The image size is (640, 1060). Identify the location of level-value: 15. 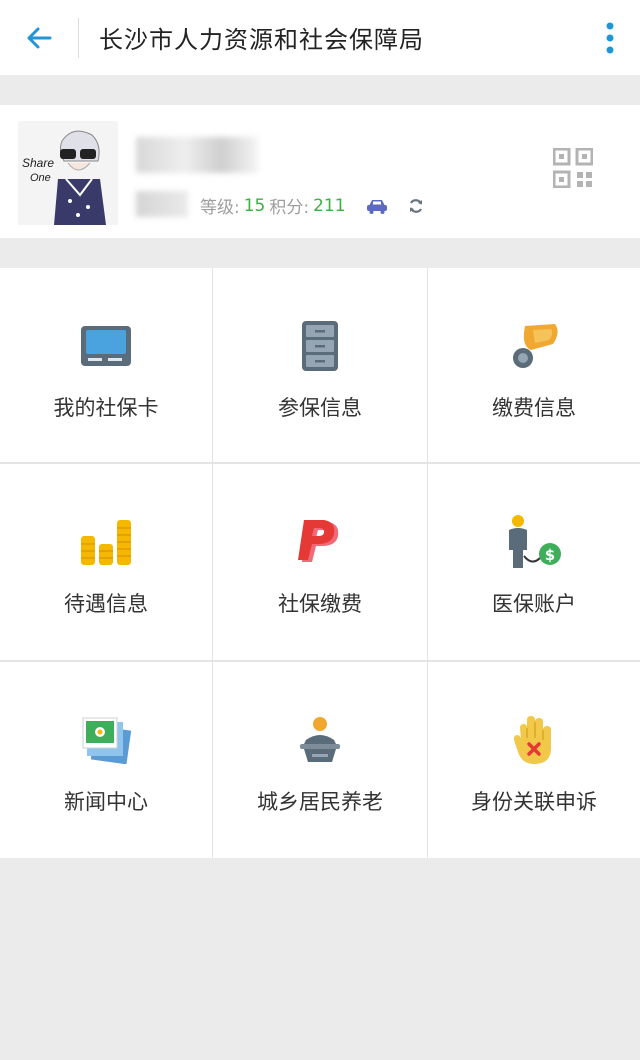
(254, 205).